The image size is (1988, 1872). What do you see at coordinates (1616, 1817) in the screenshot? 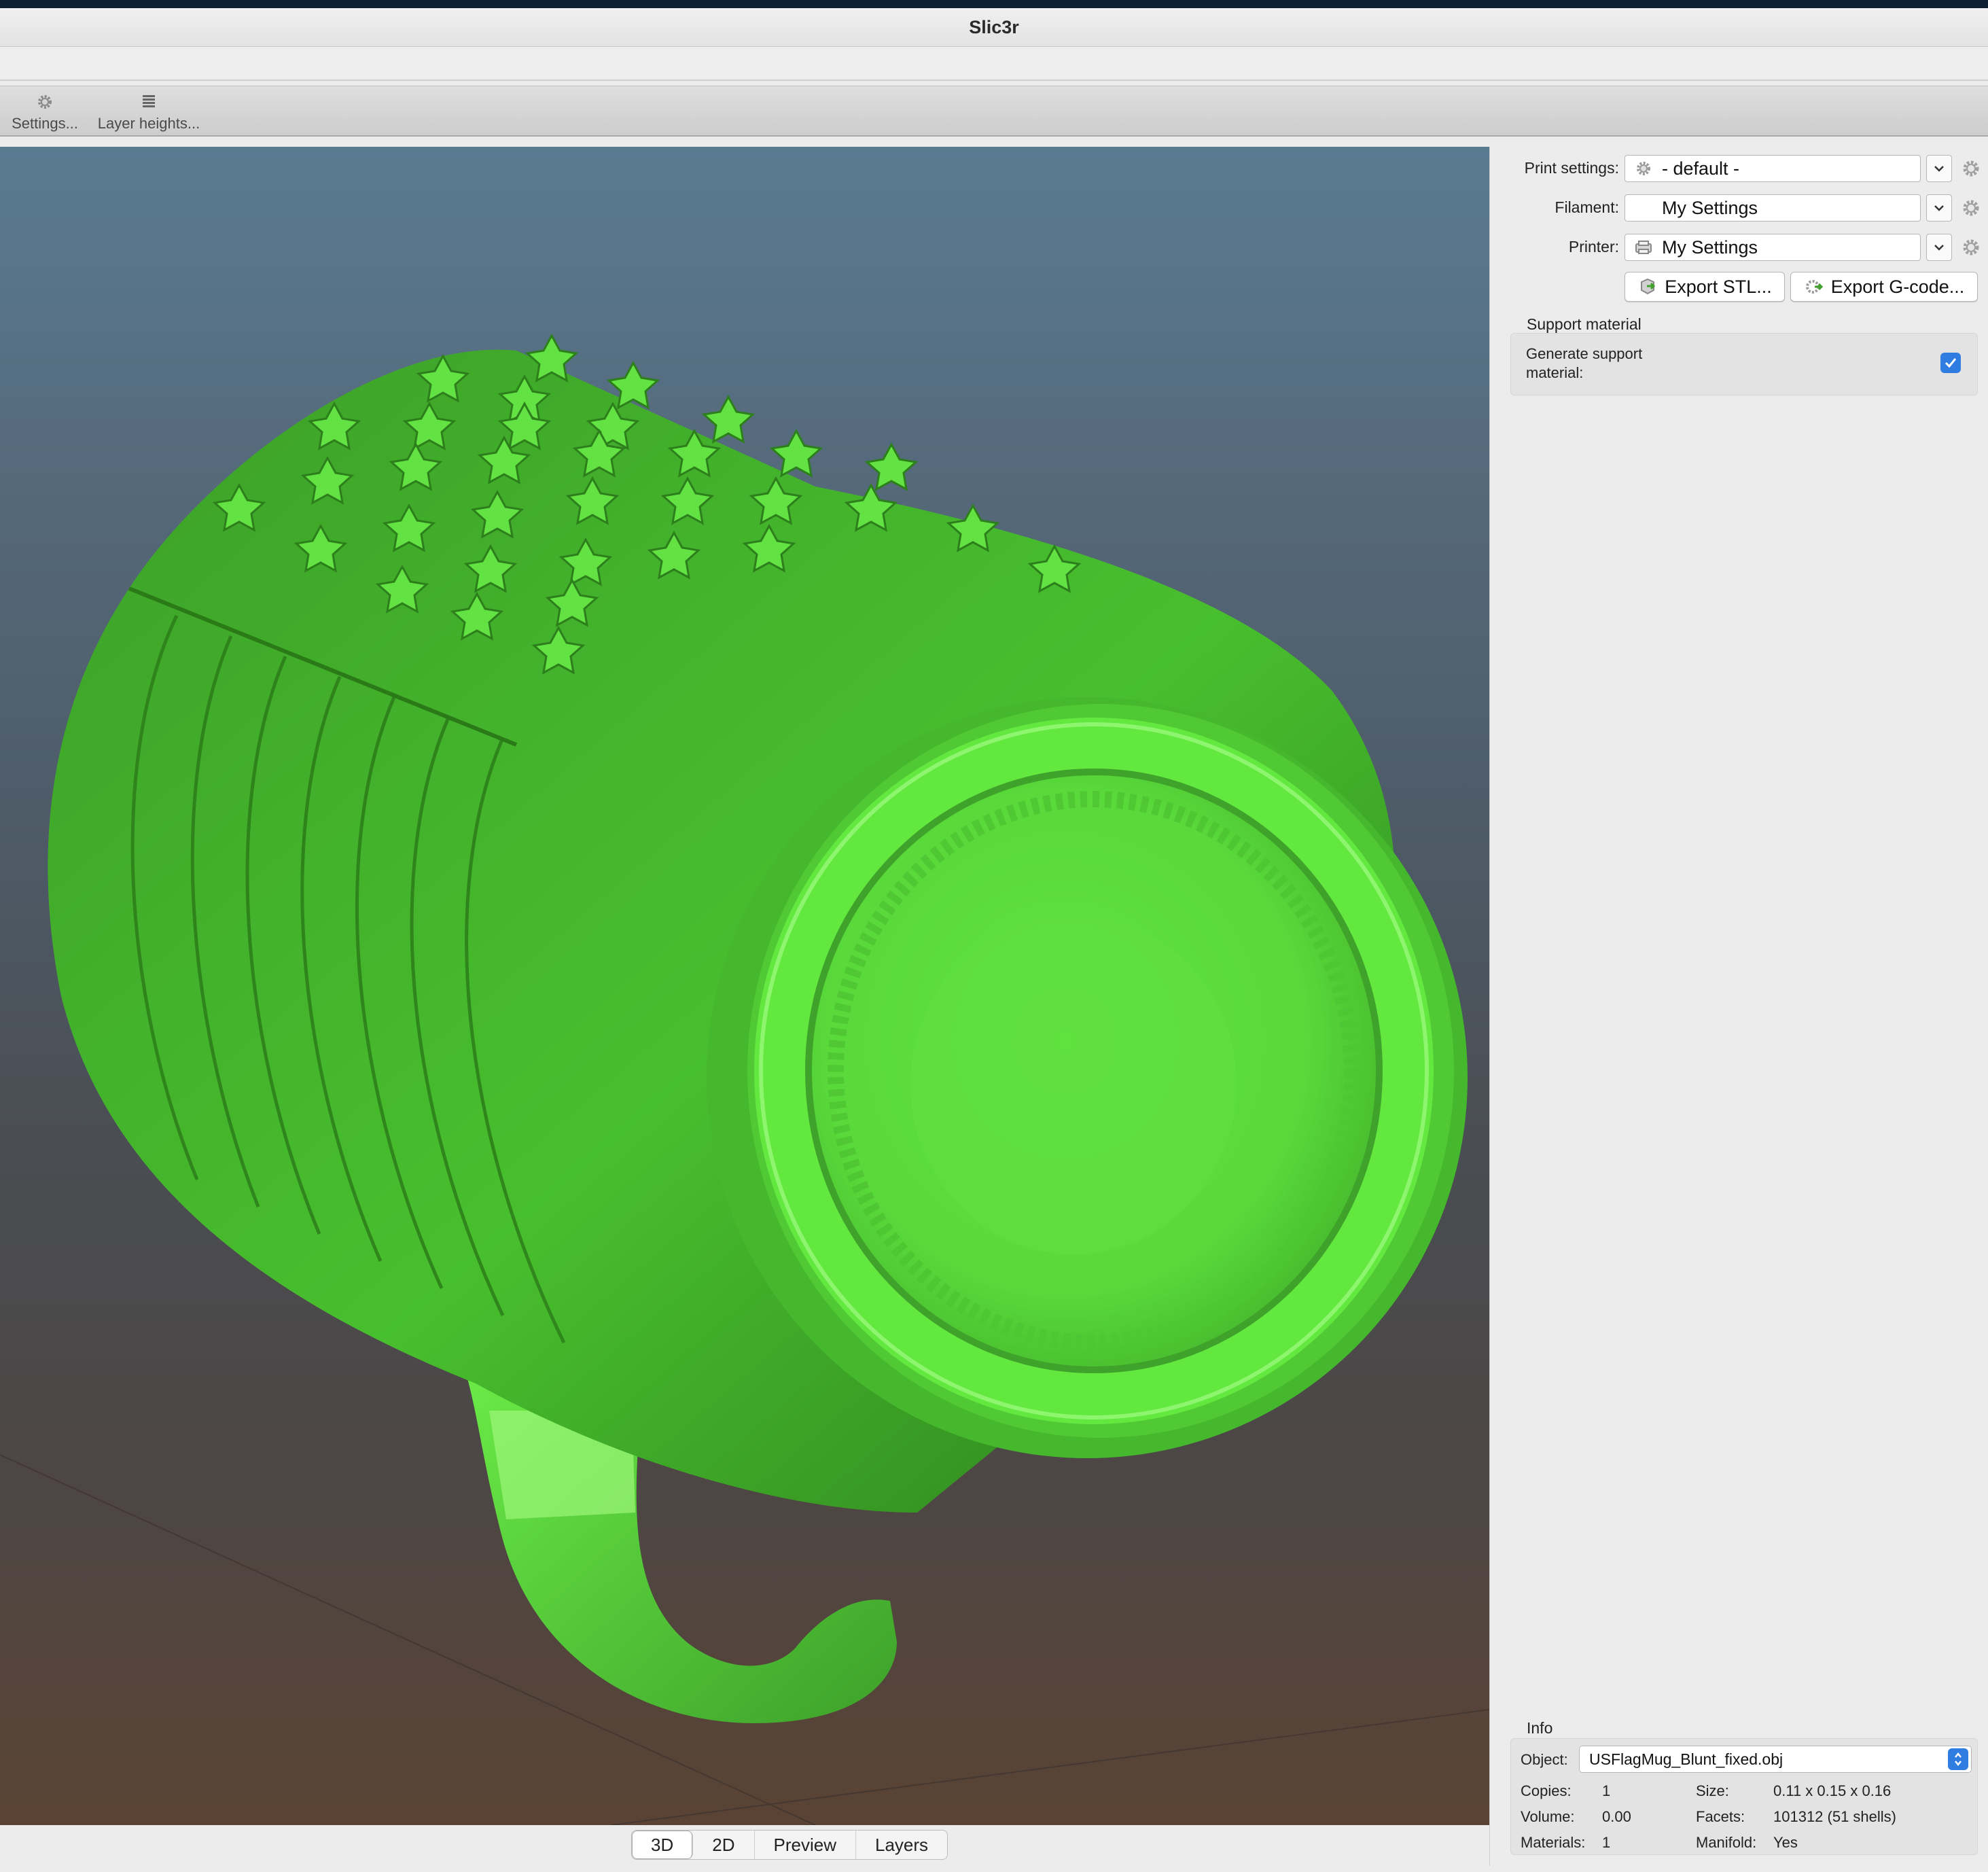
I see `volume-value: 0.00` at bounding box center [1616, 1817].